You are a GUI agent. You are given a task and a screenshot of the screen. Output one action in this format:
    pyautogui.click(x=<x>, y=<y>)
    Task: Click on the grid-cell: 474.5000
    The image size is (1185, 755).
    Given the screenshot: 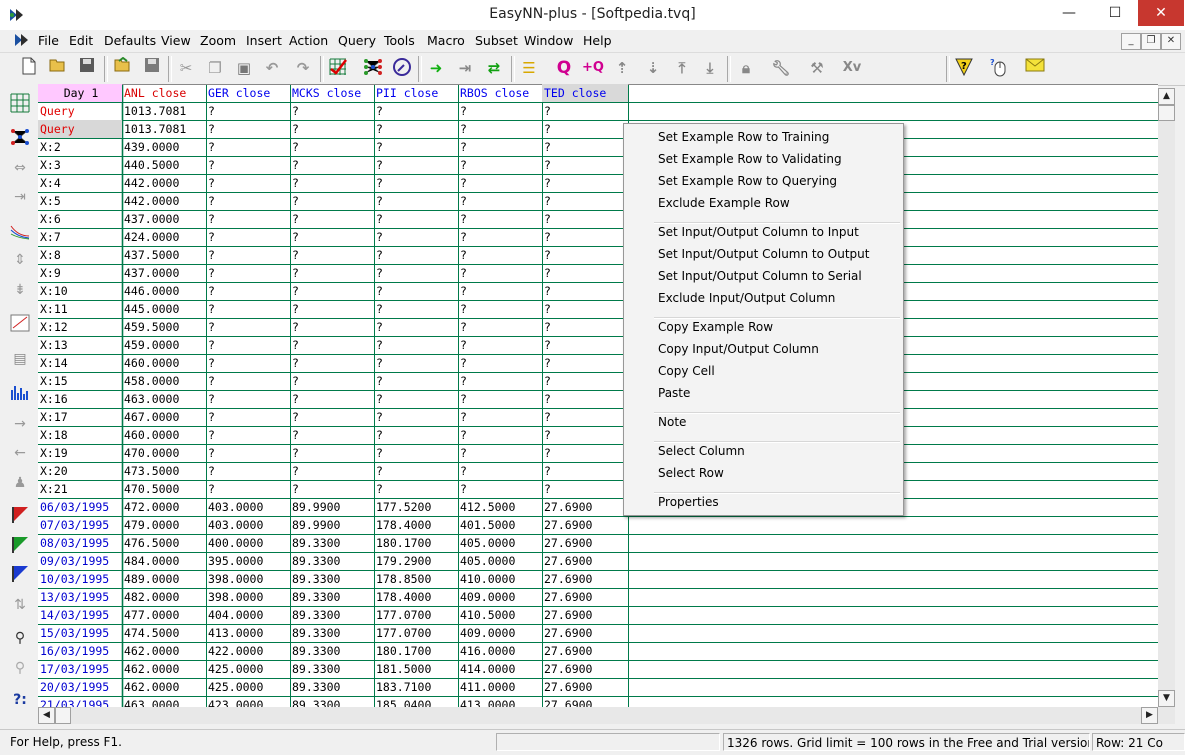 What is the action you would take?
    pyautogui.click(x=164, y=633)
    